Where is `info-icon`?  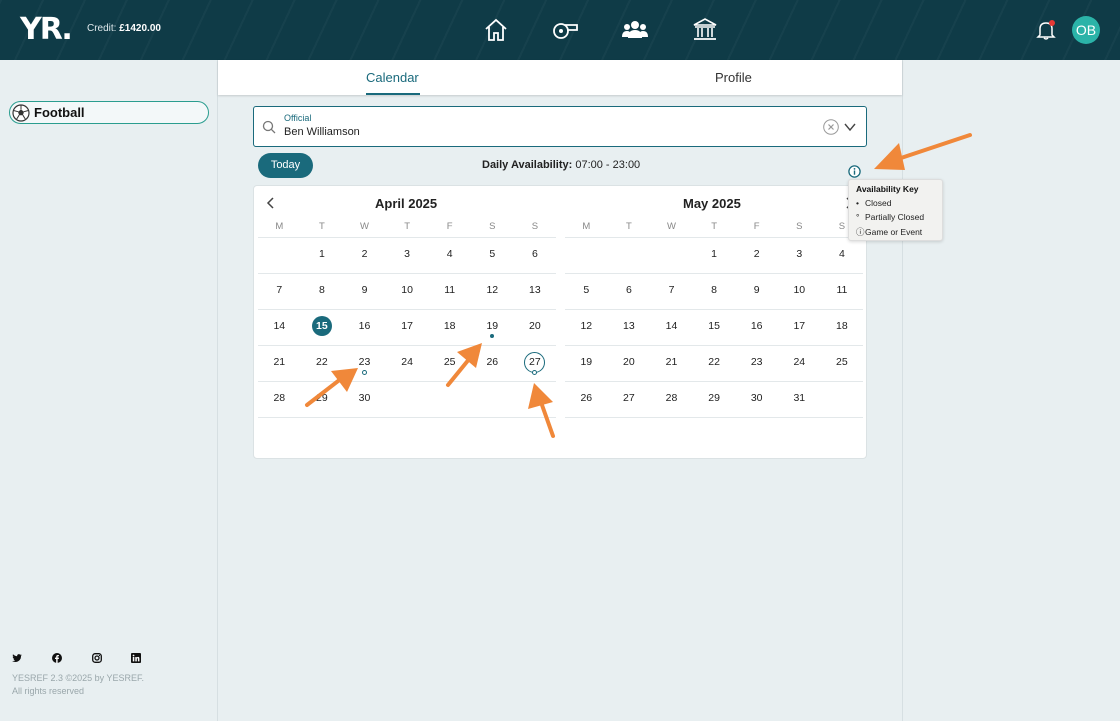 info-icon is located at coordinates (854, 171).